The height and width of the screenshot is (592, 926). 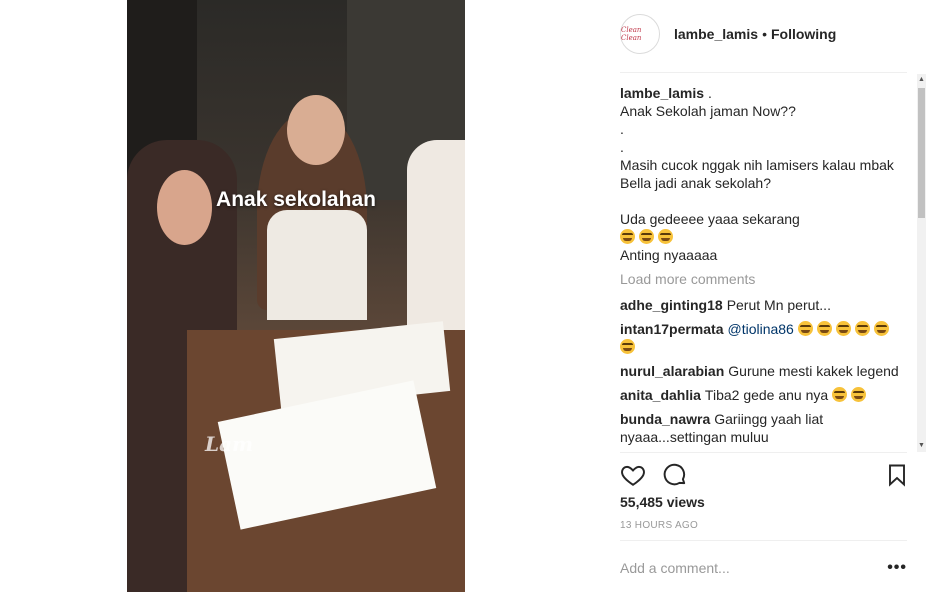 I want to click on scroll-up-arrow-icon: ▲, so click(x=921, y=80).